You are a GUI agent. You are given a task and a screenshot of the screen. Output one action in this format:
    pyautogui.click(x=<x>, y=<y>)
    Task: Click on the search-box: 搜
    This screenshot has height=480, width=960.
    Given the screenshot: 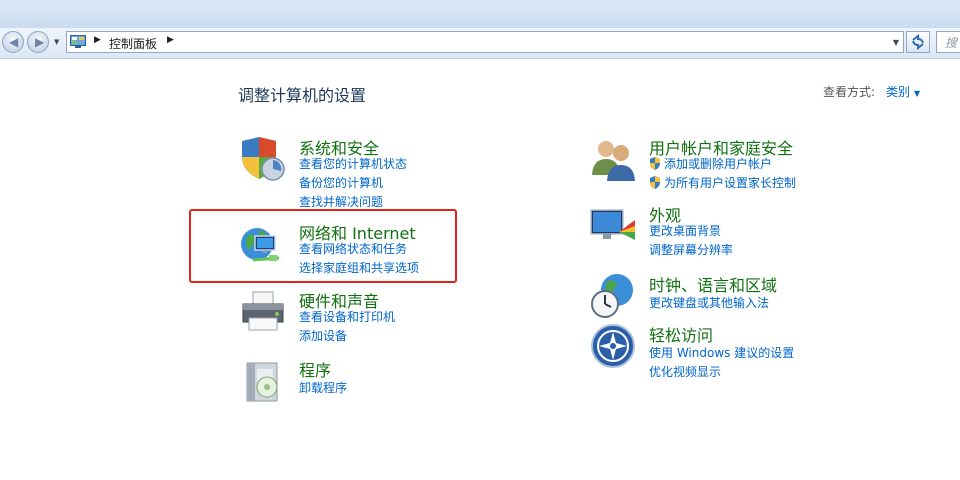 What is the action you would take?
    pyautogui.click(x=948, y=42)
    